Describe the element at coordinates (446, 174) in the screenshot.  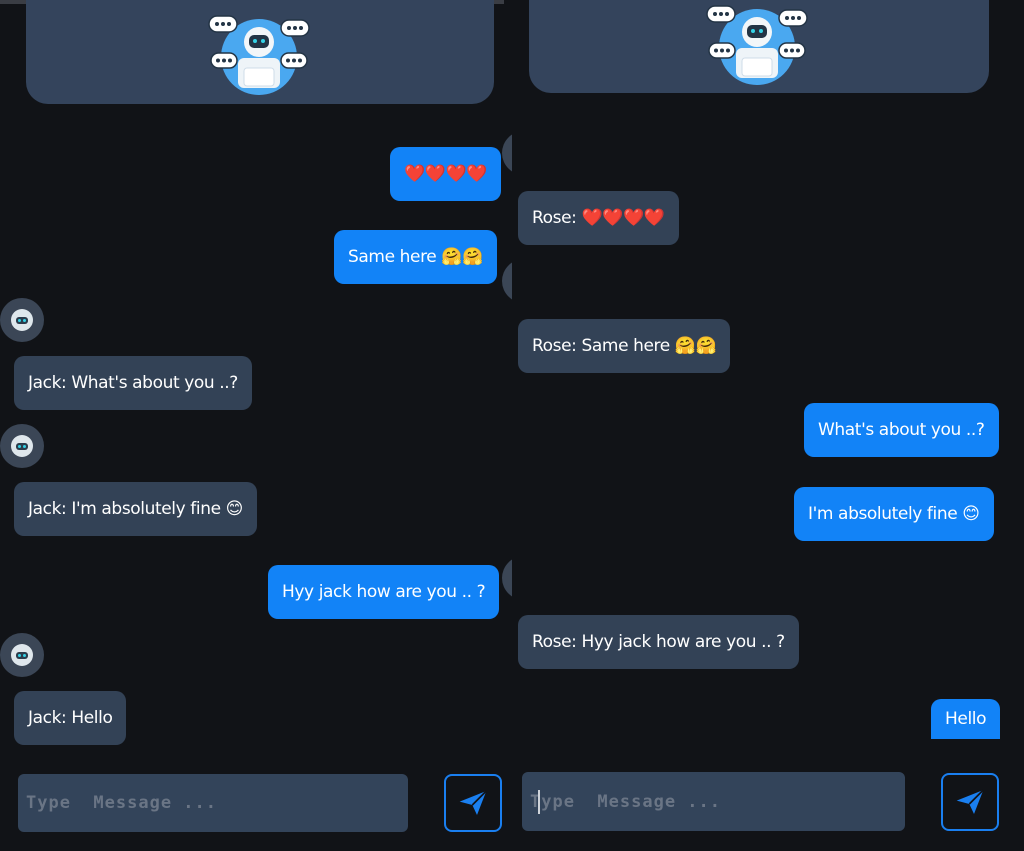
I see `outgoing-message: ❤️❤️❤️❤️` at that location.